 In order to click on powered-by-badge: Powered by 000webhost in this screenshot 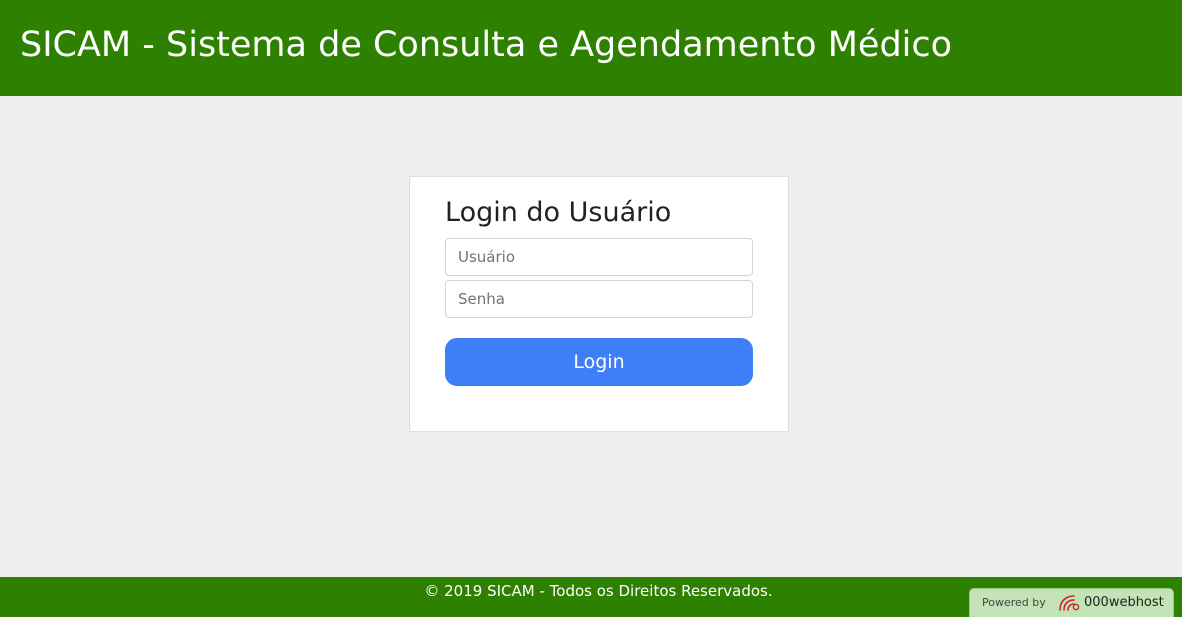, I will do `click(1071, 602)`.